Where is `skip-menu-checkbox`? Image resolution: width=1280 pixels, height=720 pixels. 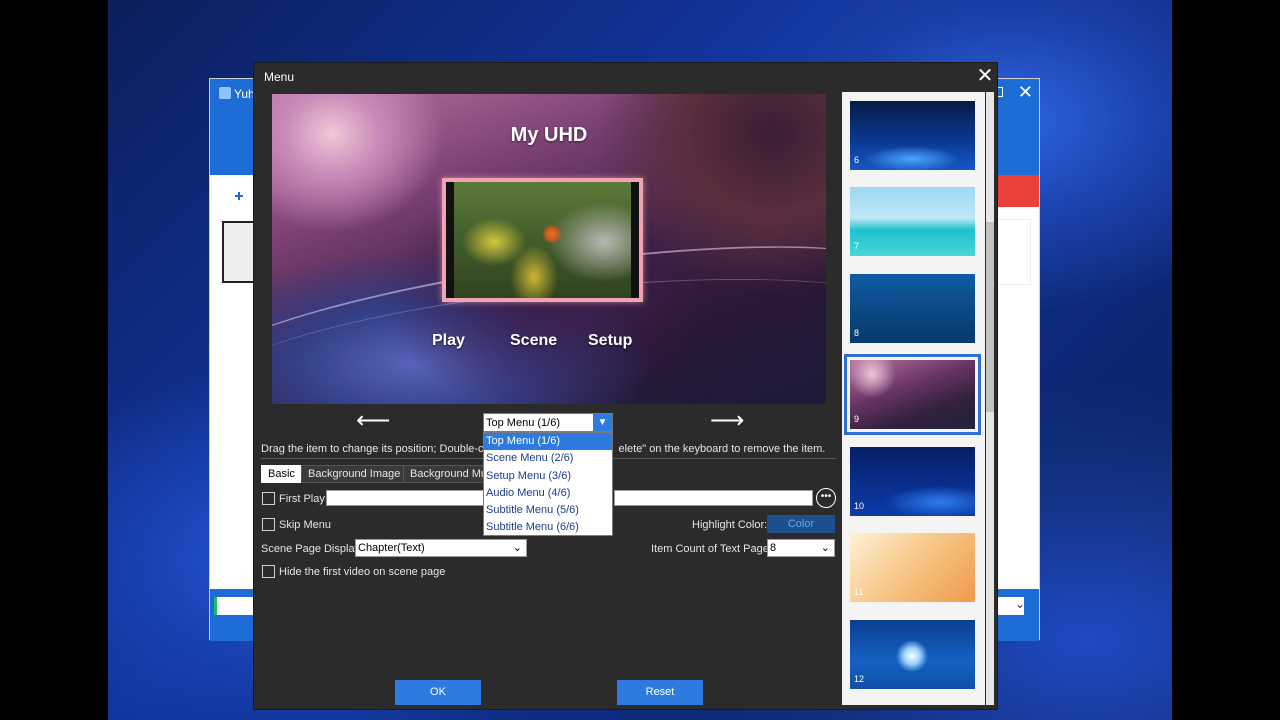
skip-menu-checkbox is located at coordinates (268, 524).